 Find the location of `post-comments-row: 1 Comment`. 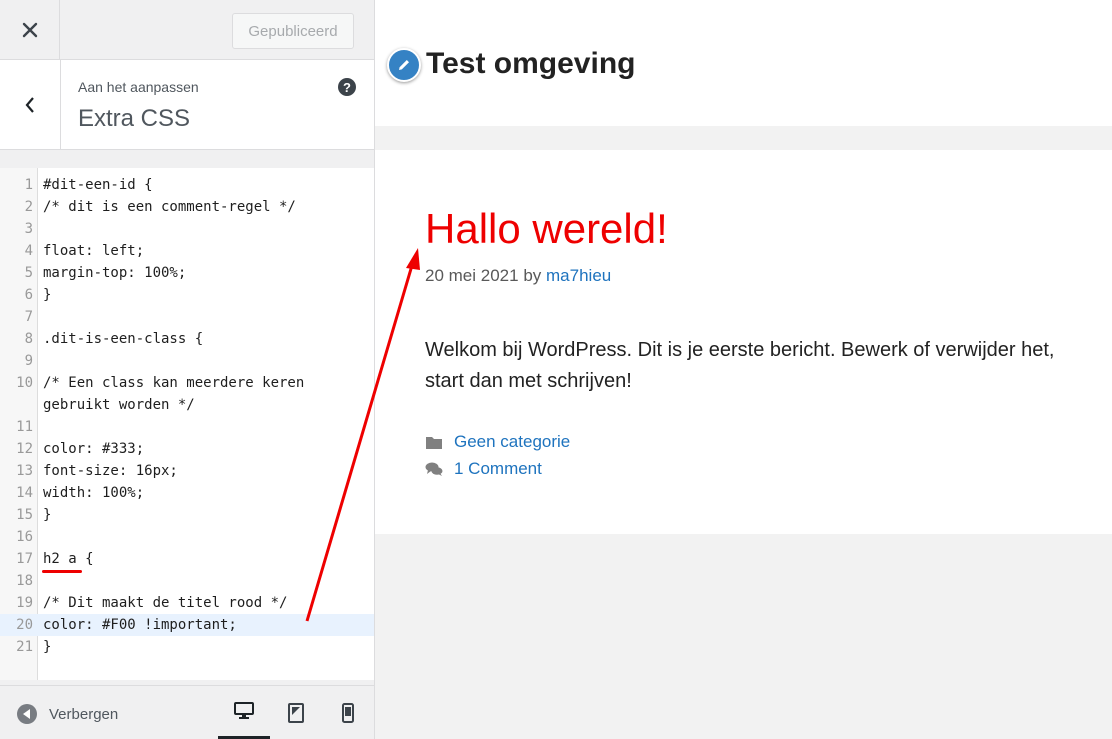

post-comments-row: 1 Comment is located at coordinates (483, 469).